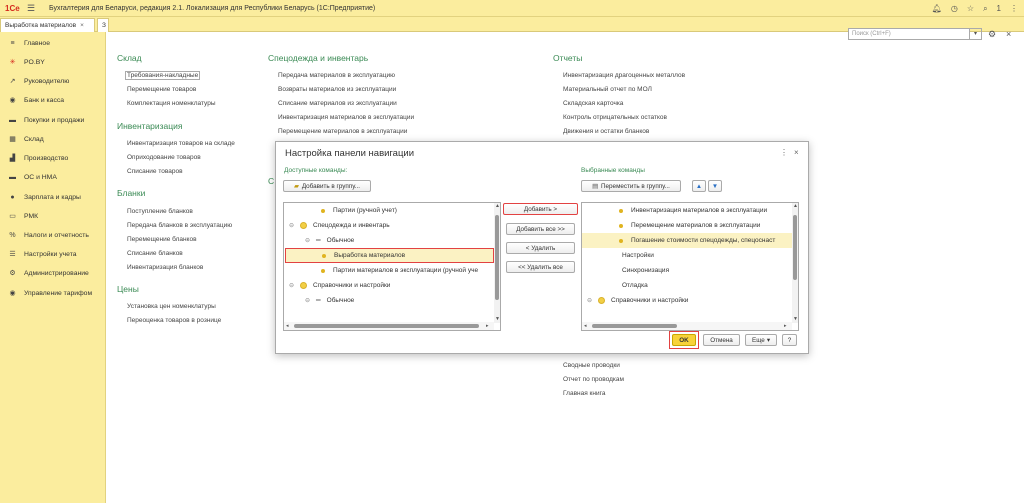 This screenshot has height=503, width=1024. Describe the element at coordinates (337, 89) in the screenshot. I see `link-workwear-returns: Возвраты материалов из эксплуатации` at that location.